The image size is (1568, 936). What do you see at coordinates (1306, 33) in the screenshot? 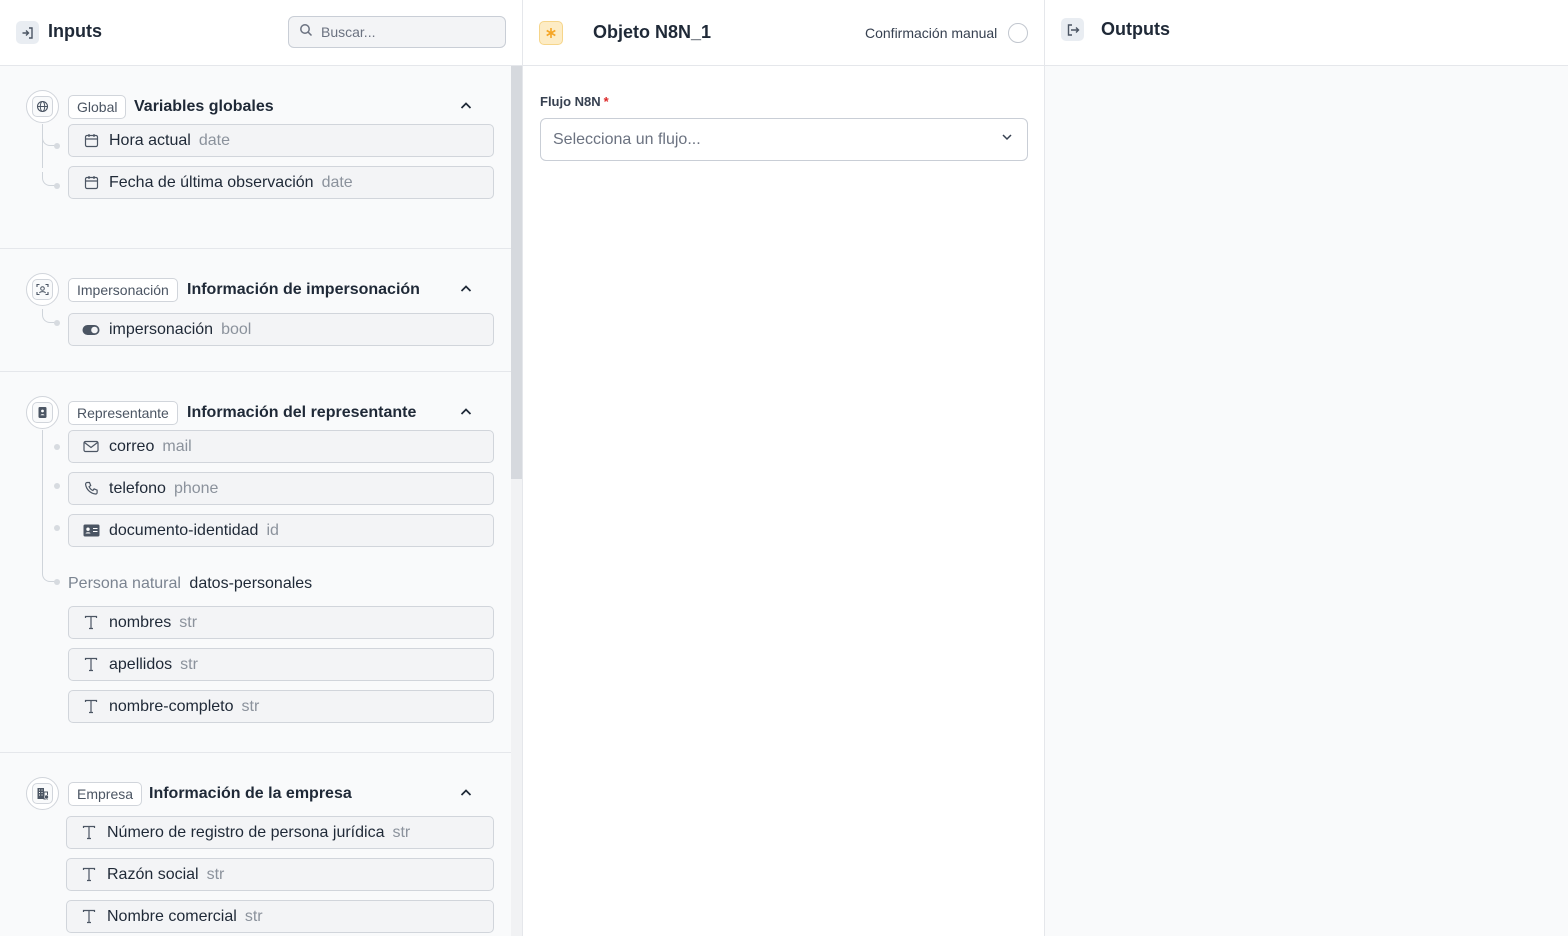
I see `outputs-header: Outputs` at bounding box center [1306, 33].